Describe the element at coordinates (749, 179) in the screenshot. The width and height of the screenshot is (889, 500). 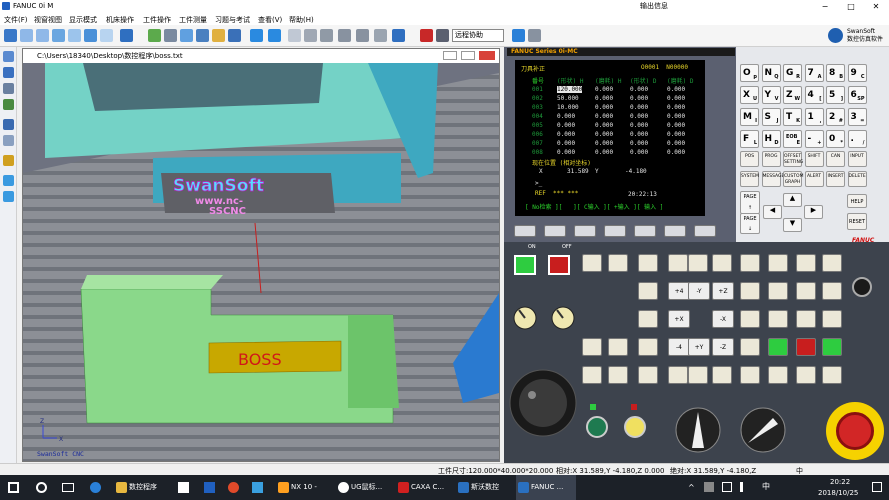
I see `function-key-system: SYSTEM` at that location.